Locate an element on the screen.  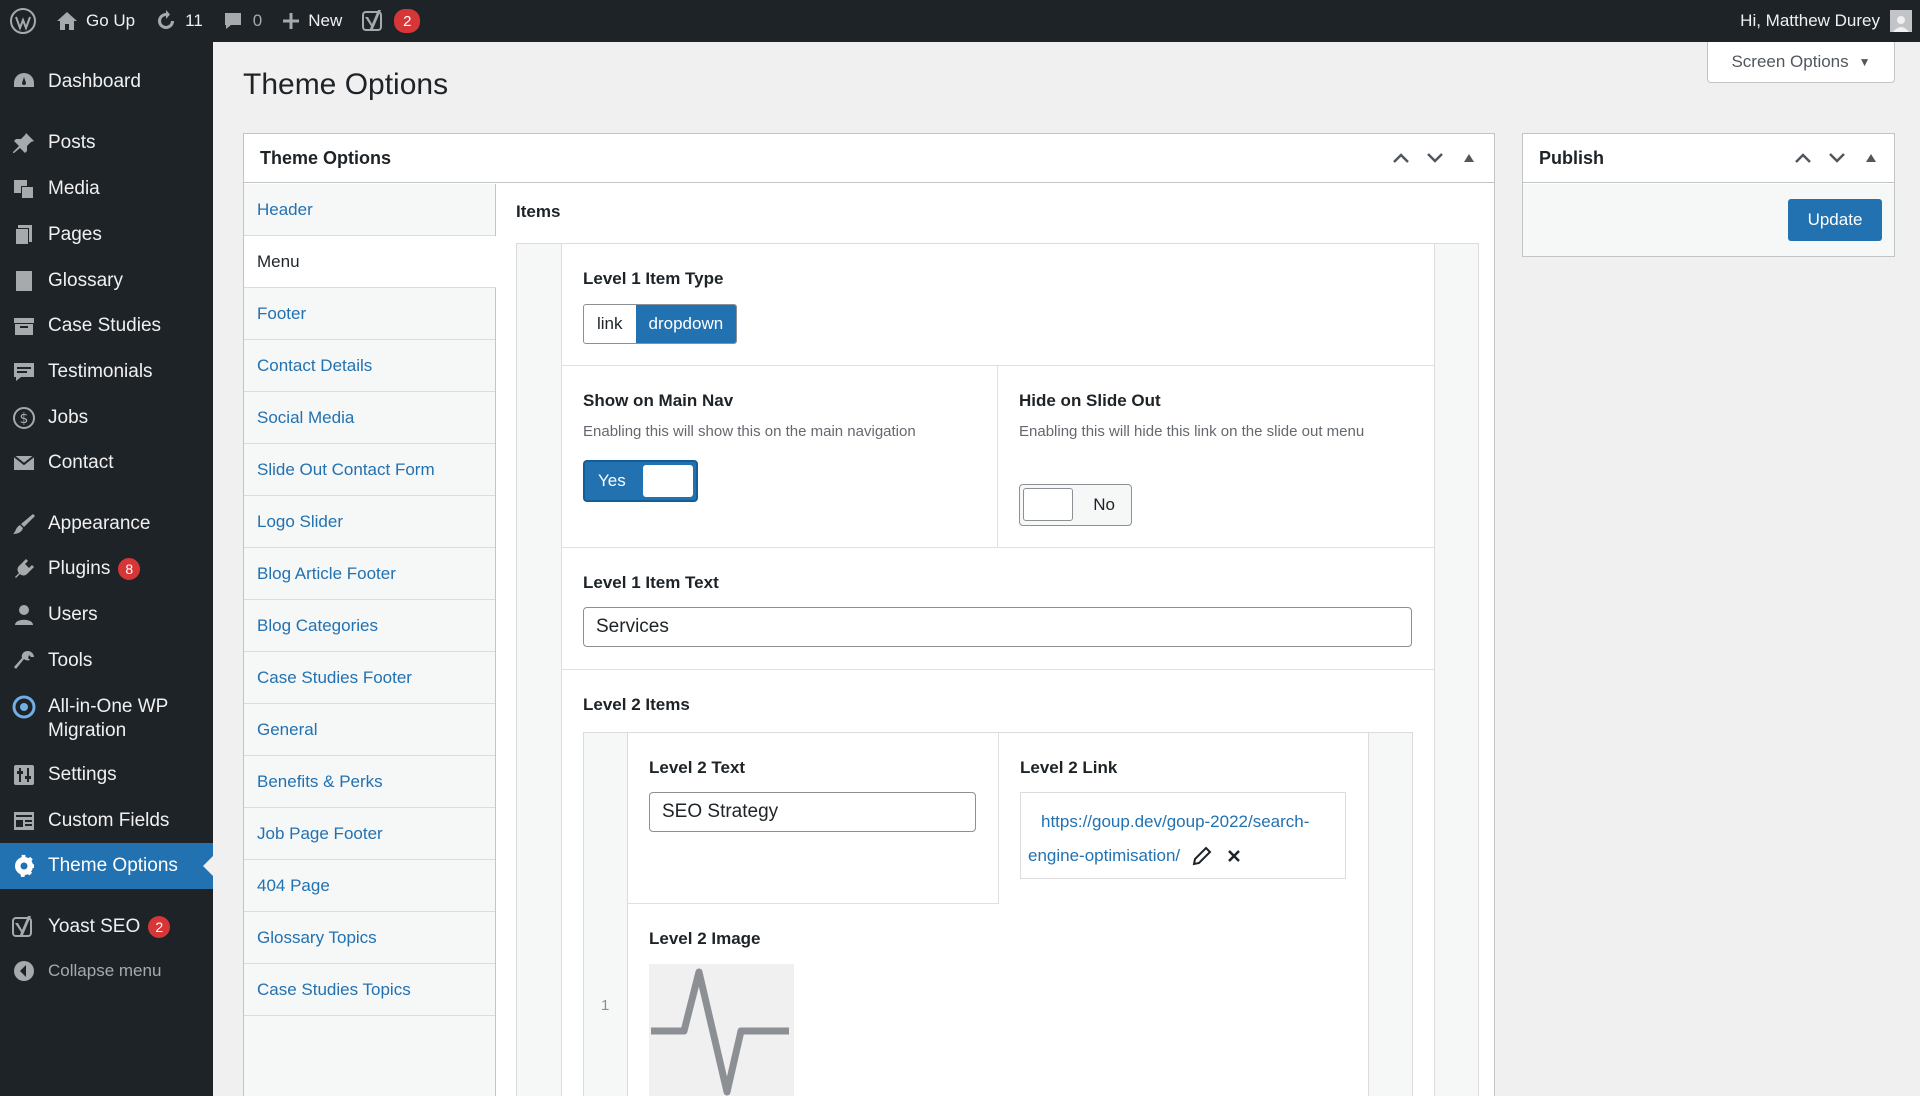
level2-link-row2: engine-optimisation/ is located at coordinates (1135, 856).